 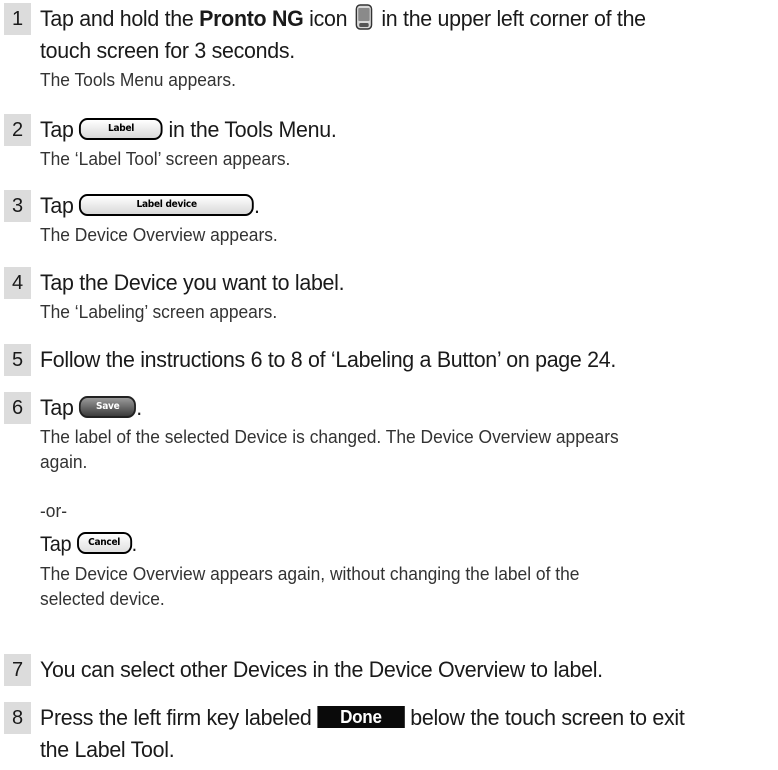 What do you see at coordinates (17, 360) in the screenshot?
I see `step-number: 5` at bounding box center [17, 360].